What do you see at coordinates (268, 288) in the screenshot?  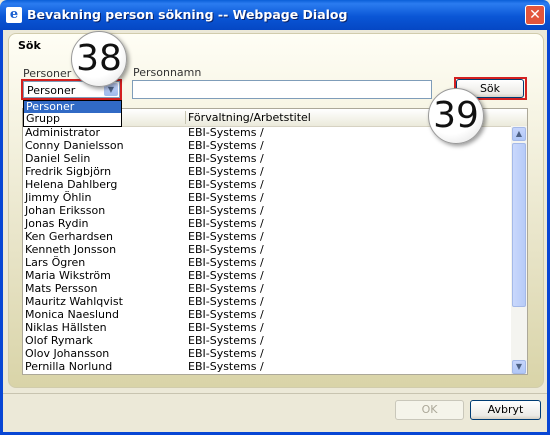 I see `table-row: Mats Persson EBI-Systems /` at bounding box center [268, 288].